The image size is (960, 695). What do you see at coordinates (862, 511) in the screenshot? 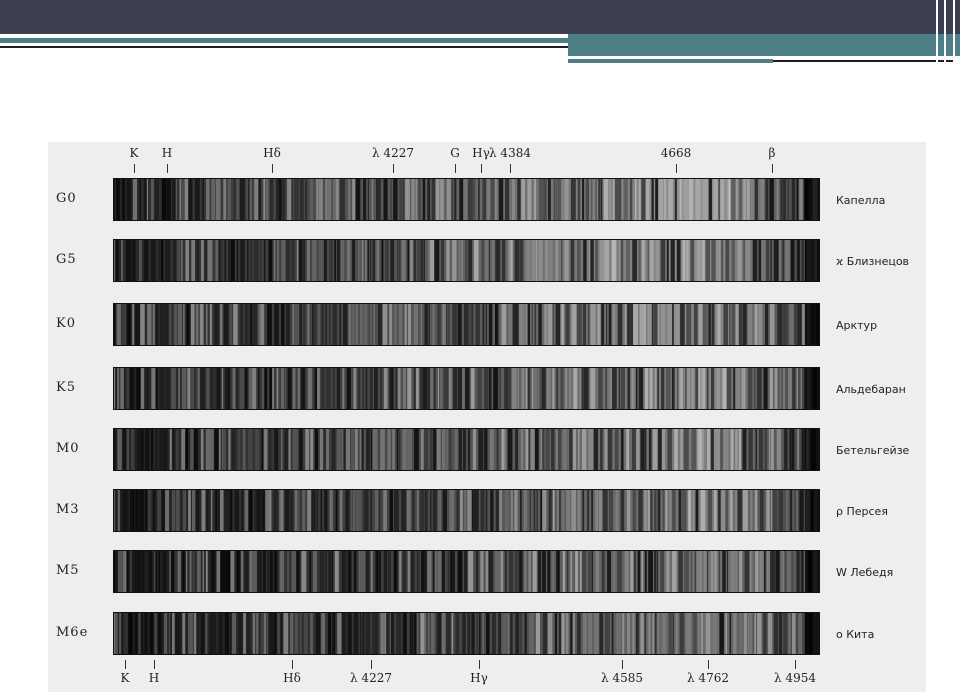
I see `star-name-label: ρ Персея` at bounding box center [862, 511].